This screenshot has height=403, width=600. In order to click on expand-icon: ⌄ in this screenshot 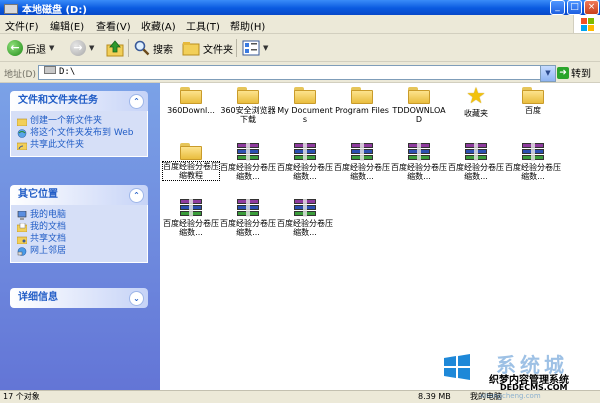, I will do `click(136, 298)`.